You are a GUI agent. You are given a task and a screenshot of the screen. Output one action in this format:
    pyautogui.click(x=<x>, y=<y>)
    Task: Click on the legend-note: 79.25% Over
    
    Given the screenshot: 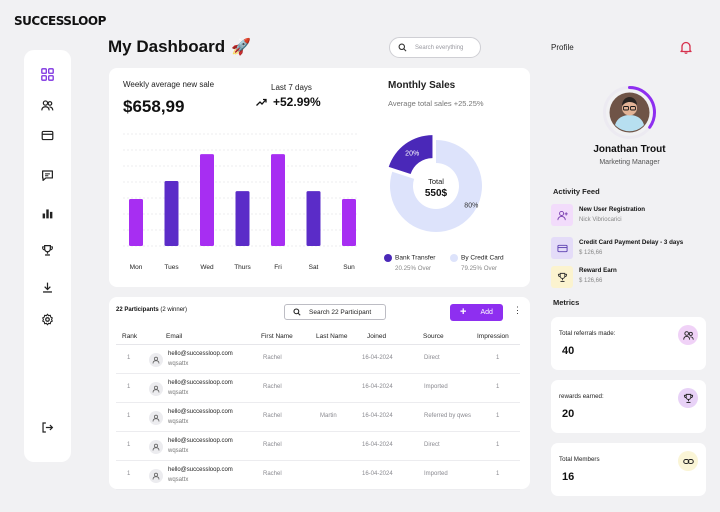 What is the action you would take?
    pyautogui.click(x=479, y=268)
    